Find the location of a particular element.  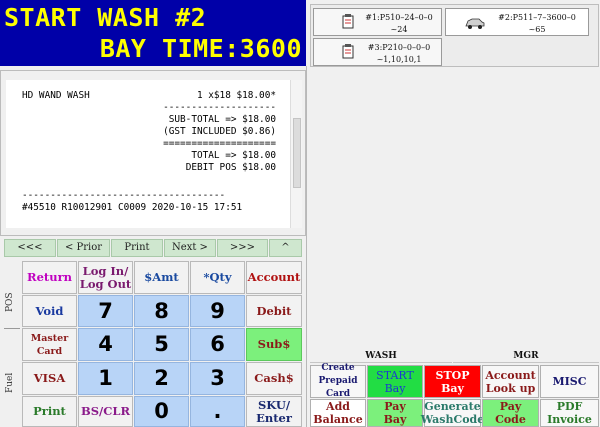

receipt-item-qty: 1 x$18 $18.00* is located at coordinates (236, 95).